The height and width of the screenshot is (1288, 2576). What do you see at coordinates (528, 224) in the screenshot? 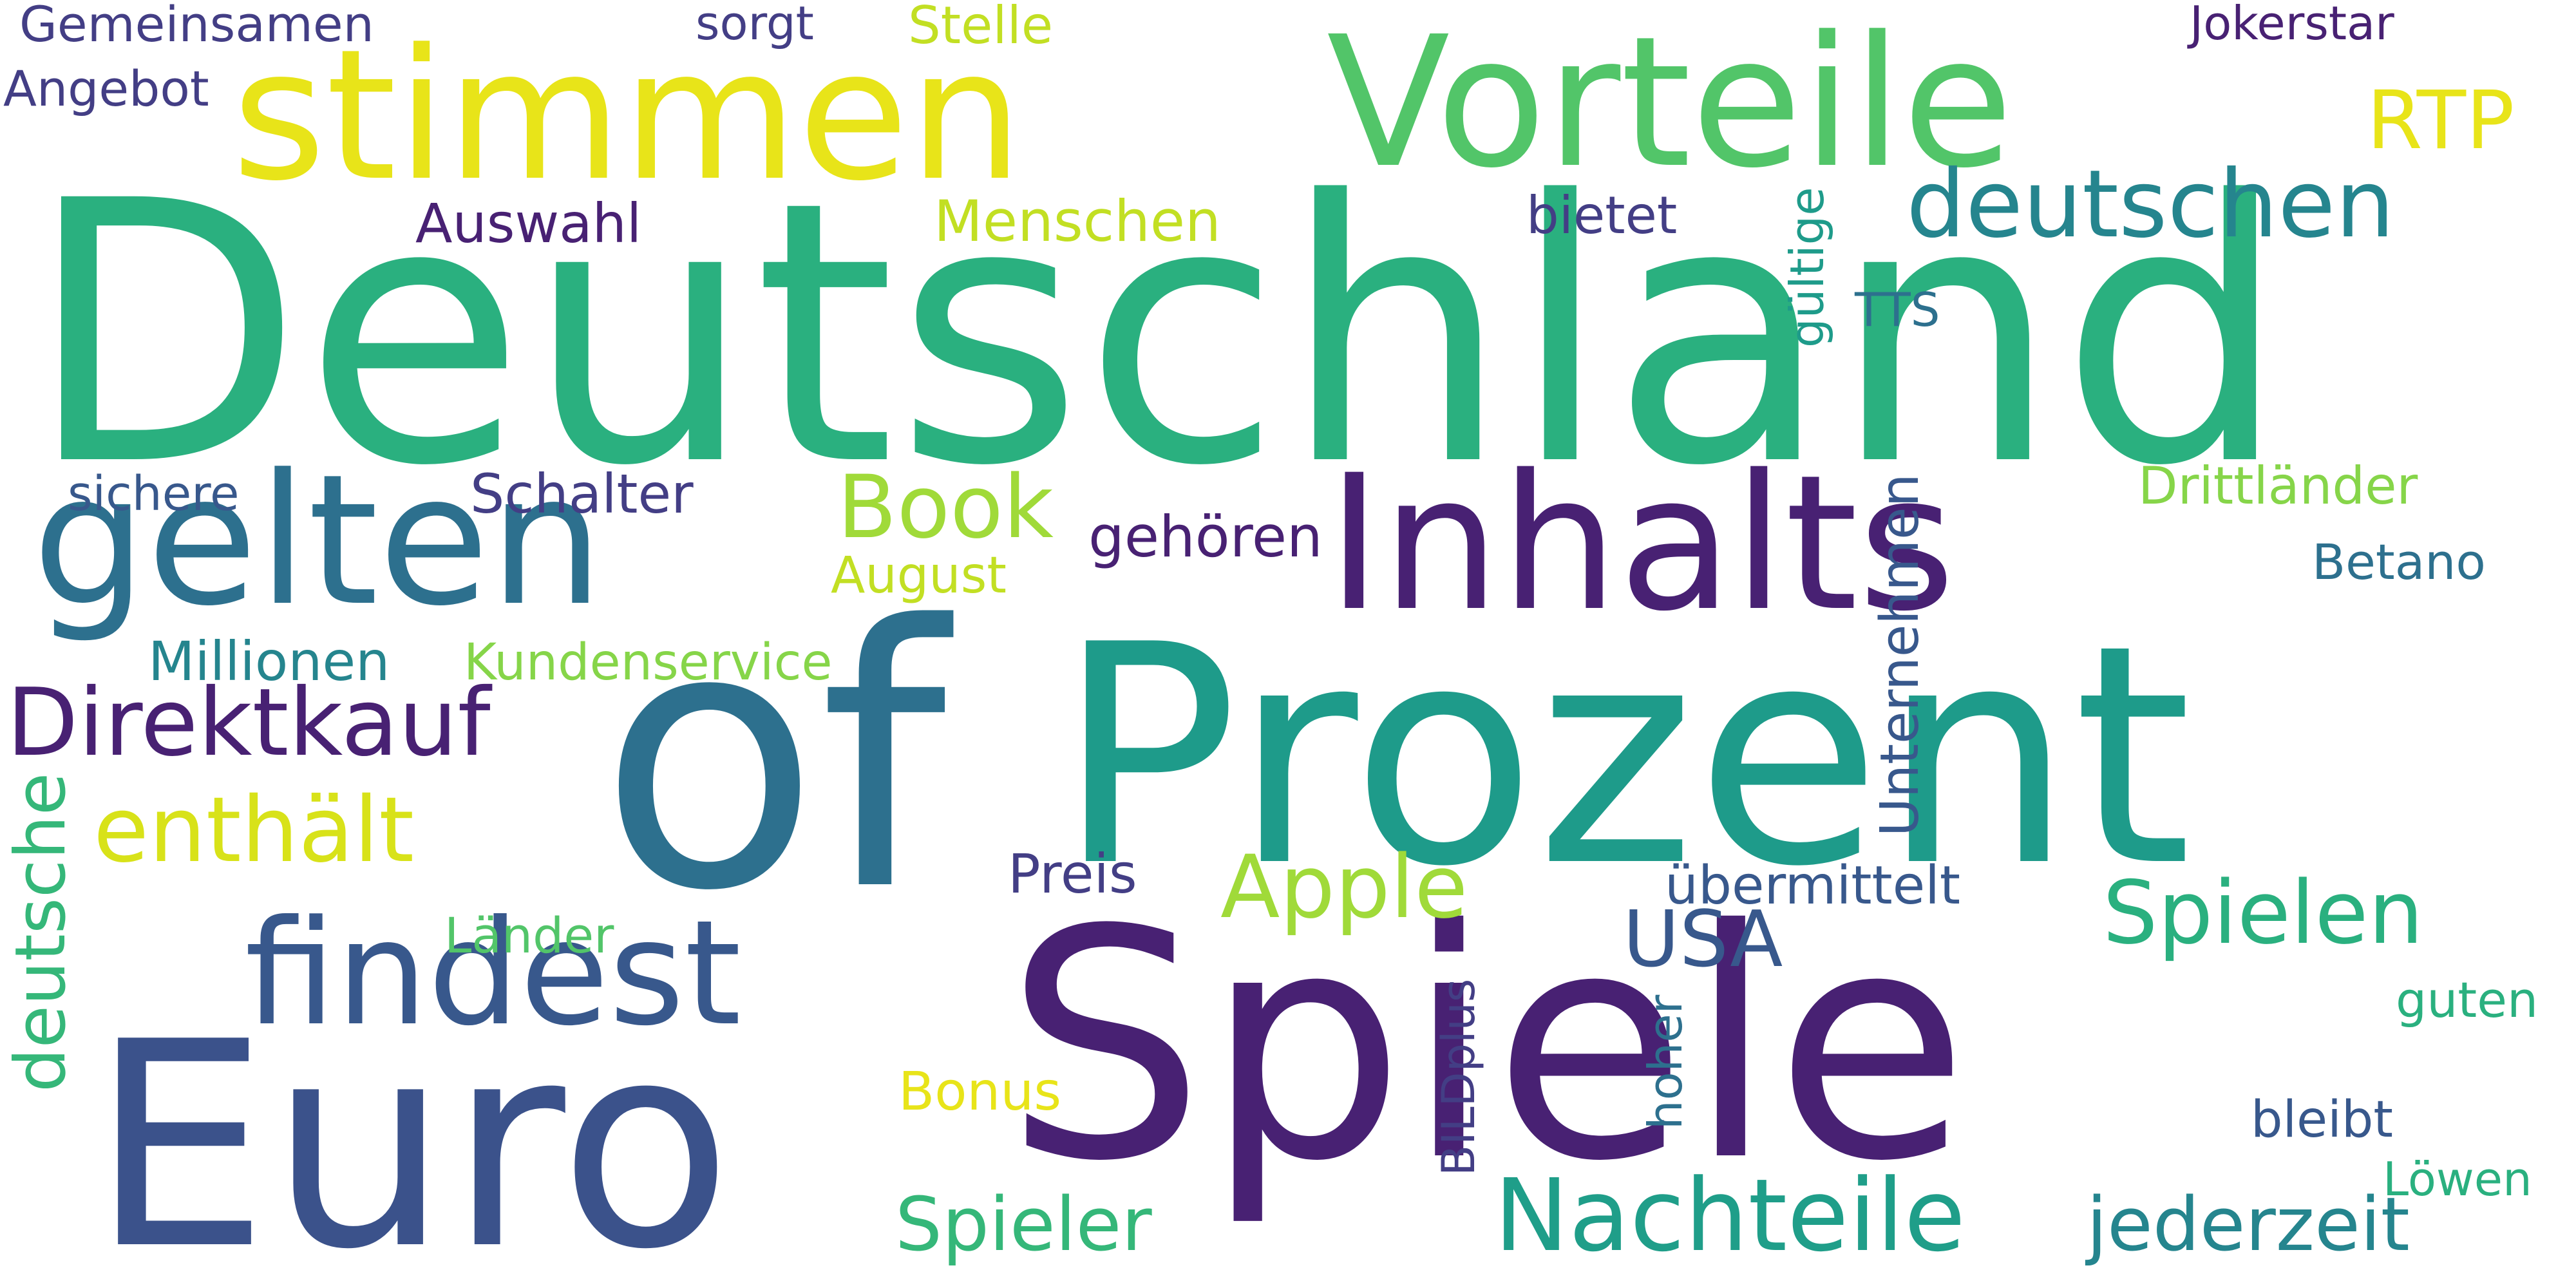
I see `word-auswahl: Auswahl` at bounding box center [528, 224].